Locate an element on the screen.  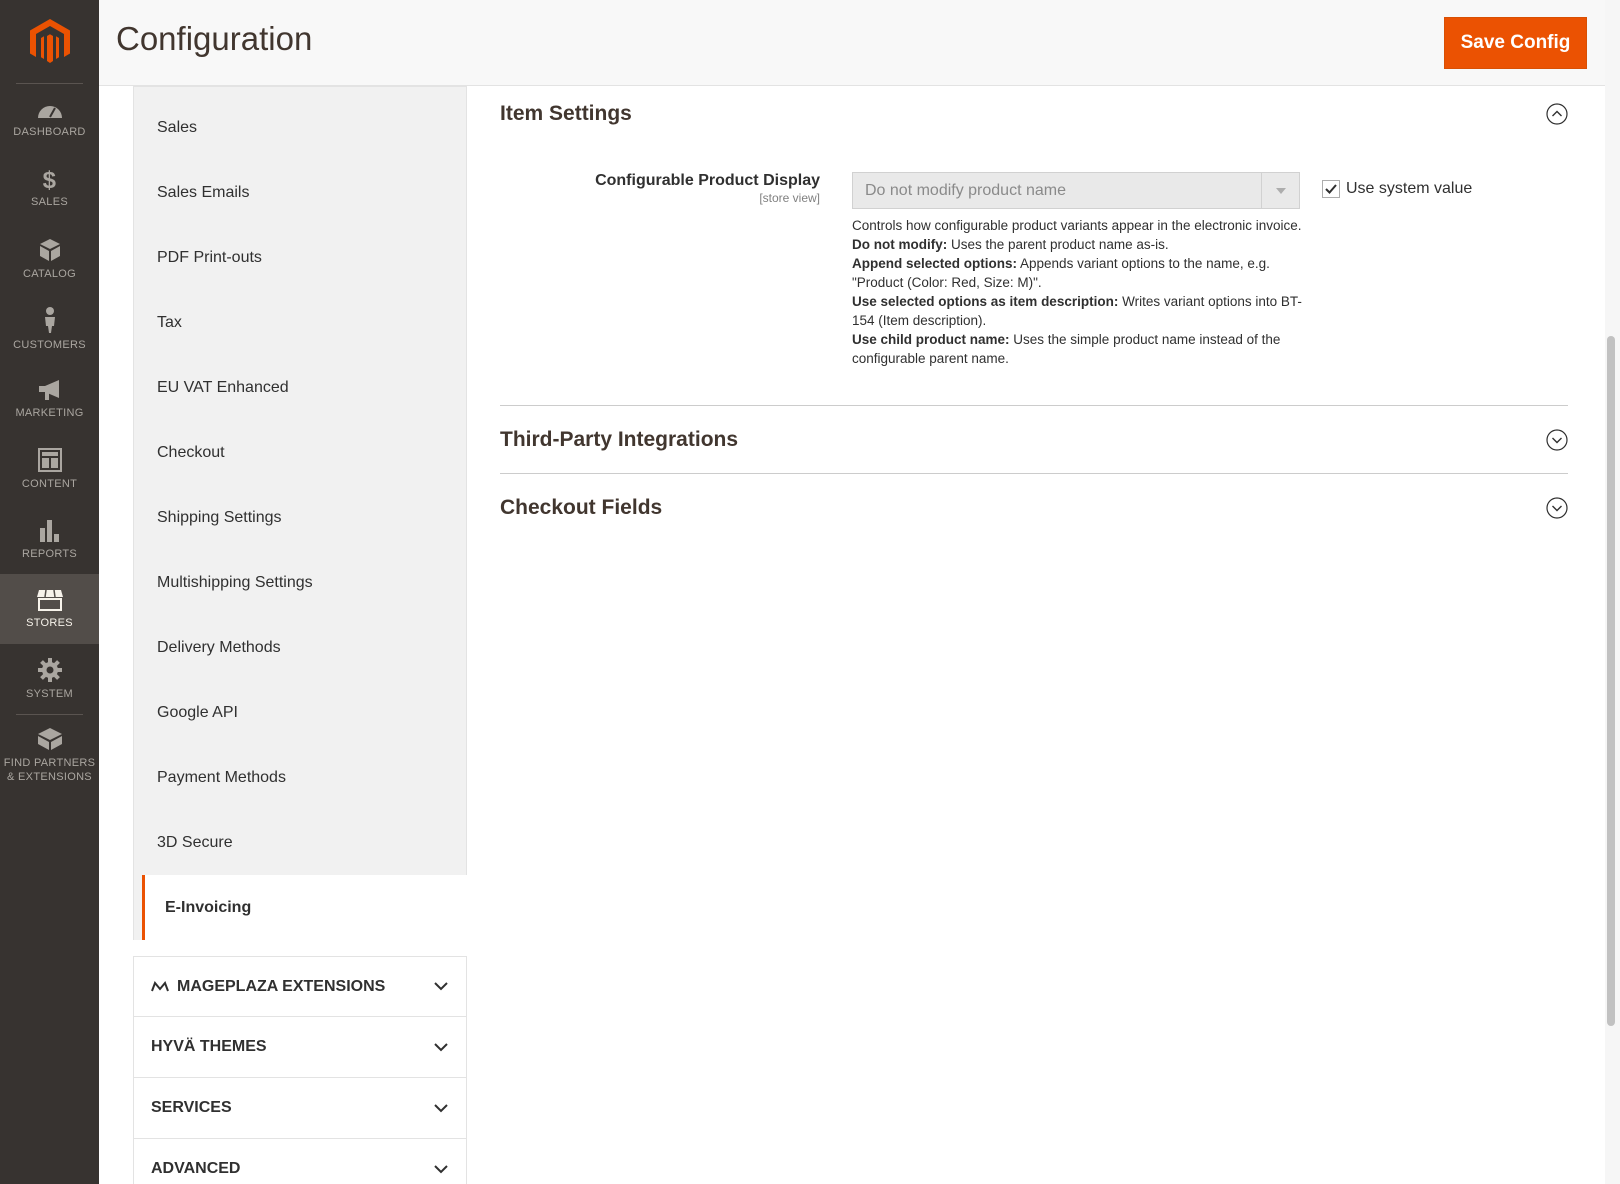
section-pdf-printouts: PDF Print-outs is located at coordinates (300, 257).